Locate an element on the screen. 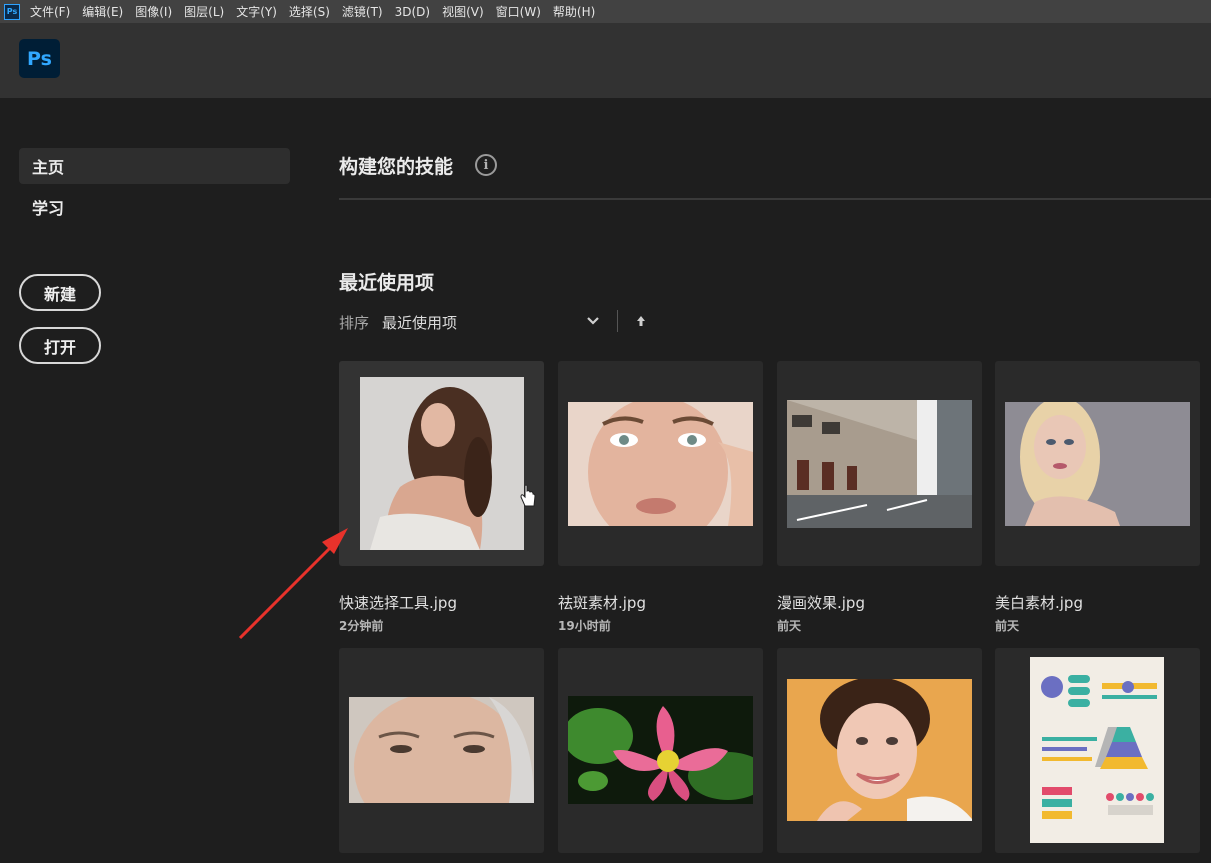 The width and height of the screenshot is (1211, 863). open-button: 打开 is located at coordinates (60, 345).